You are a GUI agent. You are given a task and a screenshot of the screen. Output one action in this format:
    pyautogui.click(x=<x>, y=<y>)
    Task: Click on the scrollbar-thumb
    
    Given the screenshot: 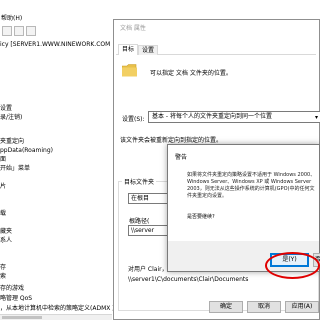 What is the action you would take?
    pyautogui.click(x=22, y=317)
    